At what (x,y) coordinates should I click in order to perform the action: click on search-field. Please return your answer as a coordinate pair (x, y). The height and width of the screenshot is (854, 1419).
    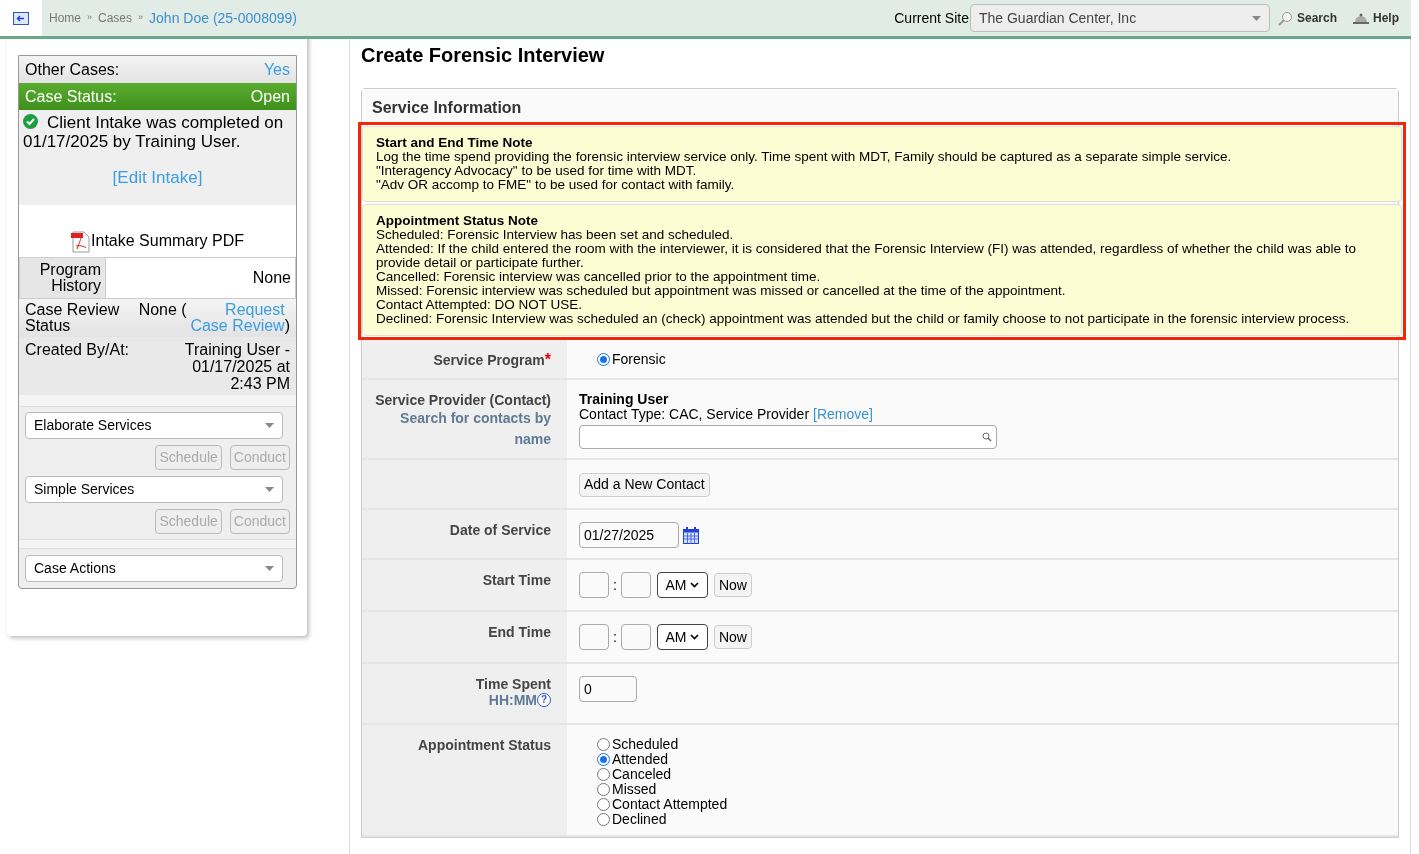
    Looking at the image, I should click on (788, 437).